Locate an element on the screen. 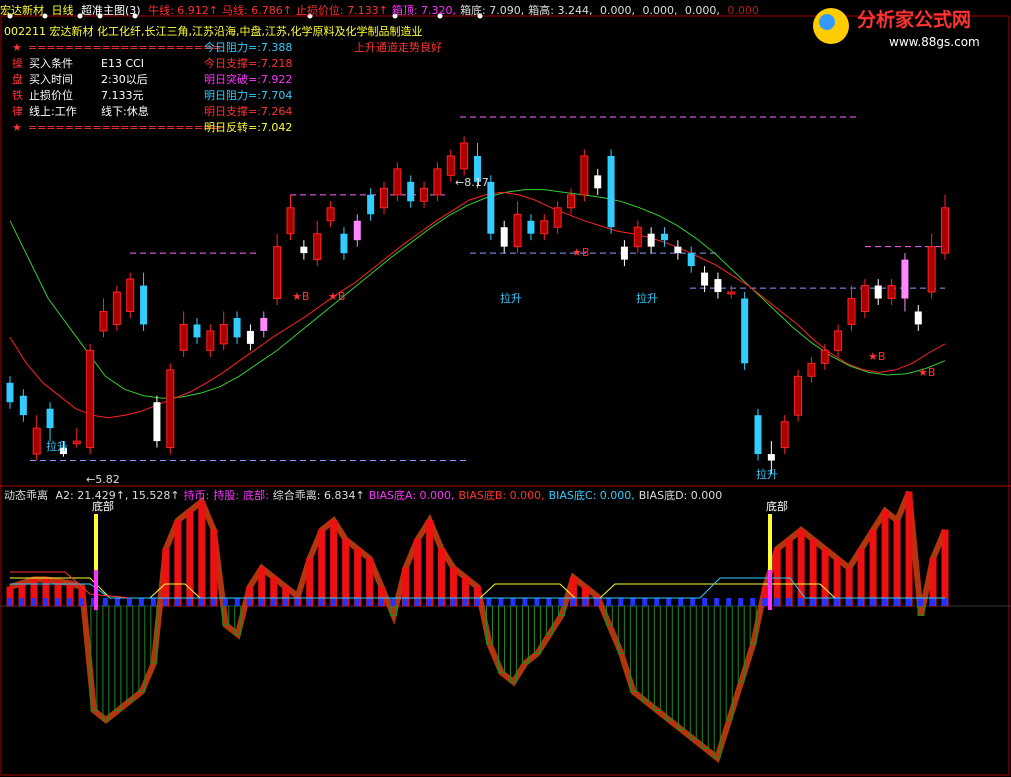 The width and height of the screenshot is (1011, 777). period-label: 日线 is located at coordinates (63, 10).